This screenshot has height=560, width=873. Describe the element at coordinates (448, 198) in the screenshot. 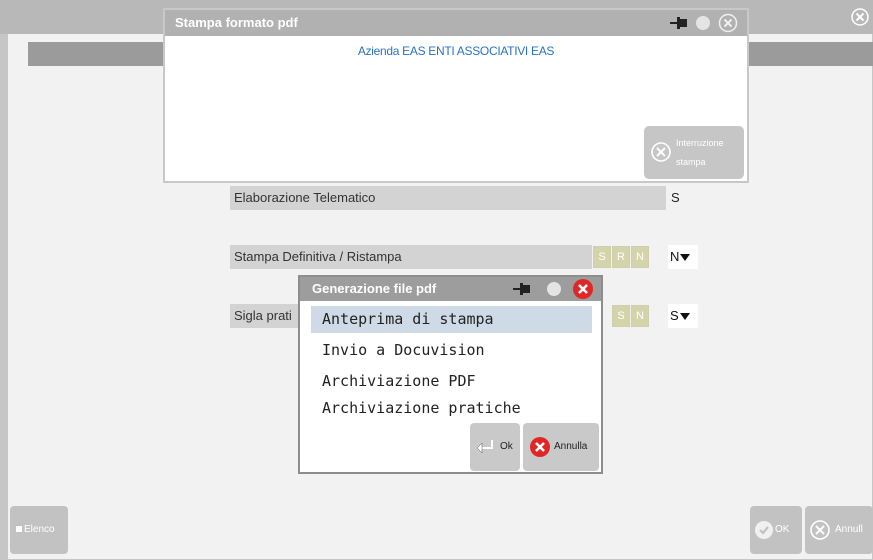

I see `elaborazione-telematico-label: Elaborazione Telematico` at that location.